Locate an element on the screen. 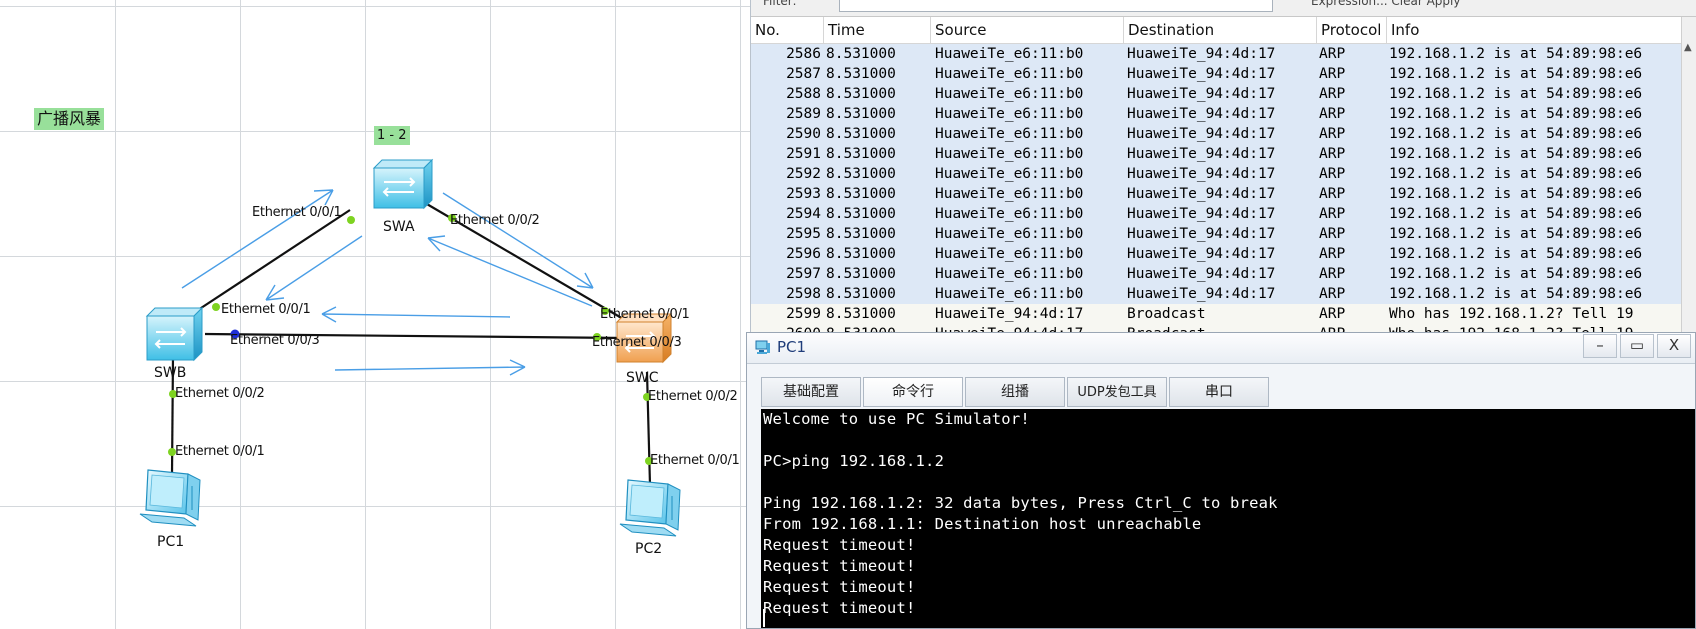 The image size is (1696, 629). port-label-swb-p1: Ethernet 0/0/1 is located at coordinates (266, 309).